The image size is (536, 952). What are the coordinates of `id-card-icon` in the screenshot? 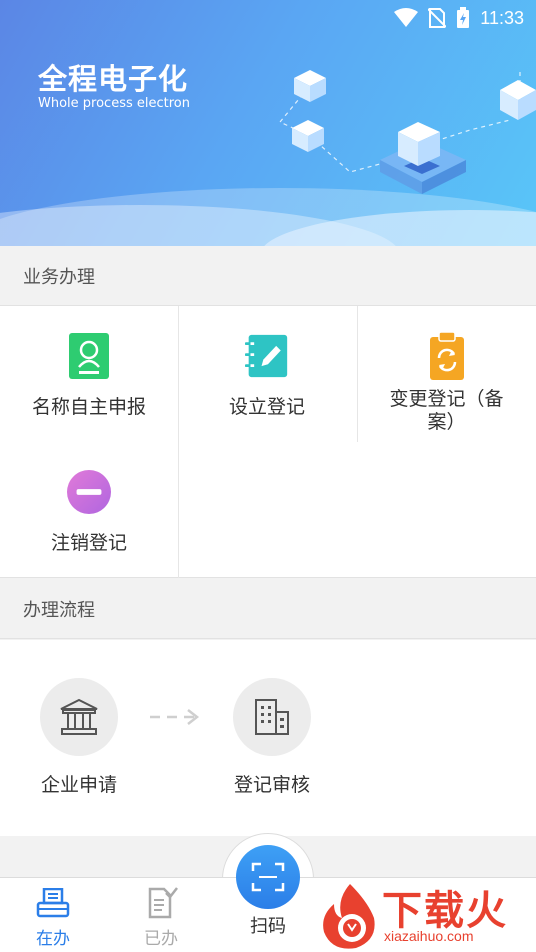 It's located at (89, 356).